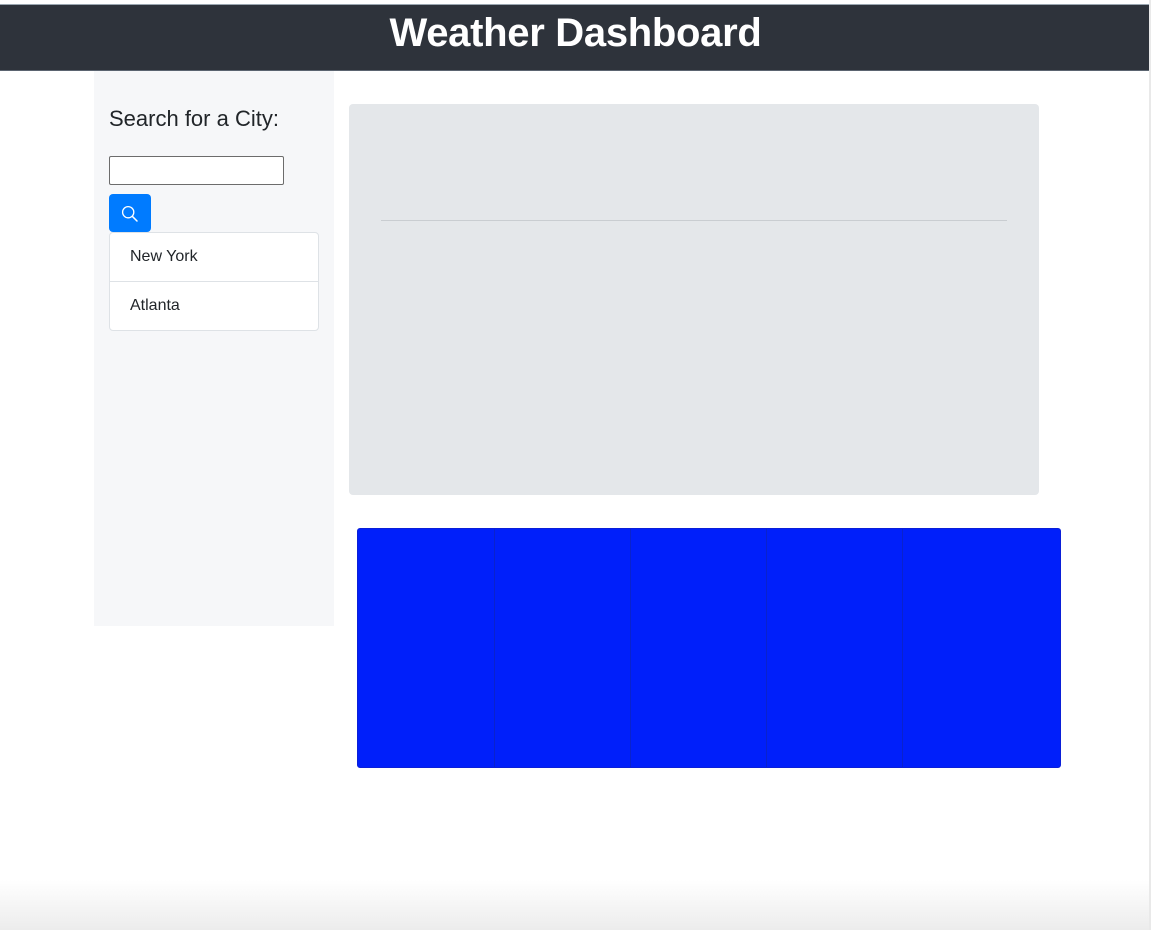 The height and width of the screenshot is (930, 1151). I want to click on search-icon, so click(129, 213).